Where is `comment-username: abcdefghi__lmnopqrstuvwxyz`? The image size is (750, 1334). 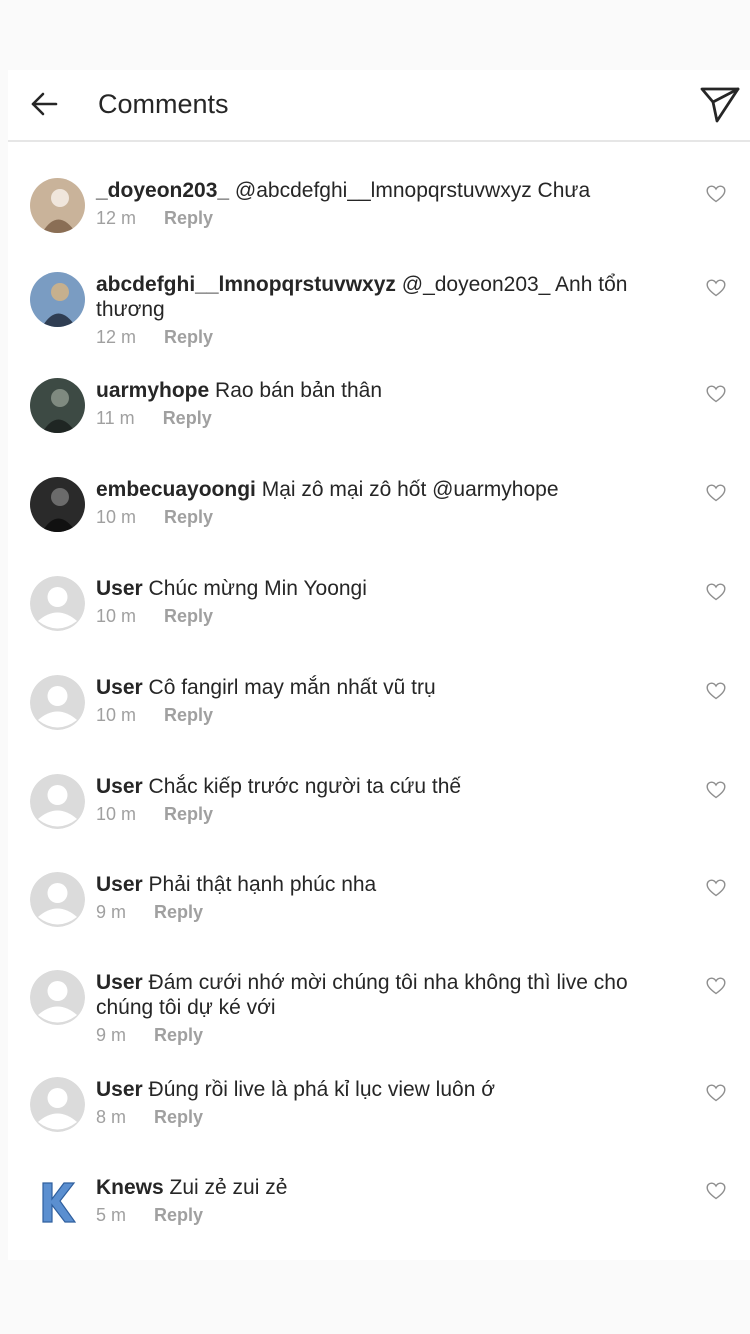 comment-username: abcdefghi__lmnopqrstuvwxyz is located at coordinates (246, 284).